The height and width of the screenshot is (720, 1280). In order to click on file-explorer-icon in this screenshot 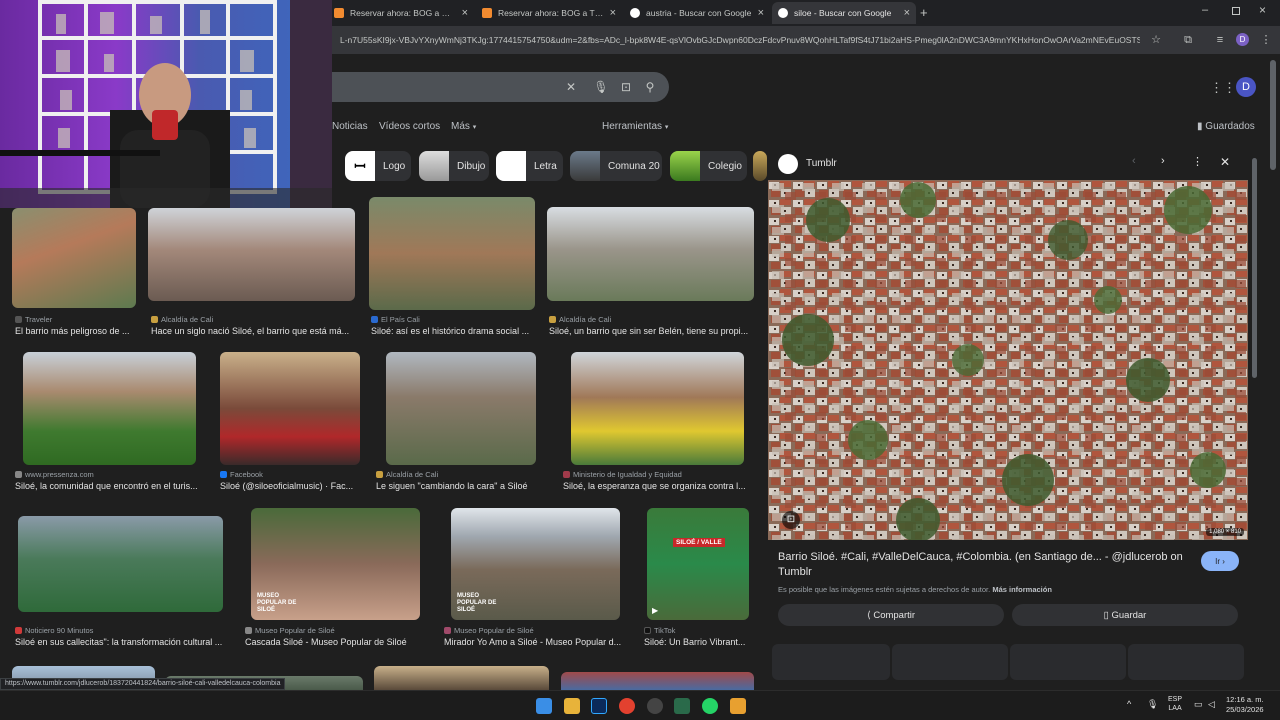, I will do `click(572, 706)`.